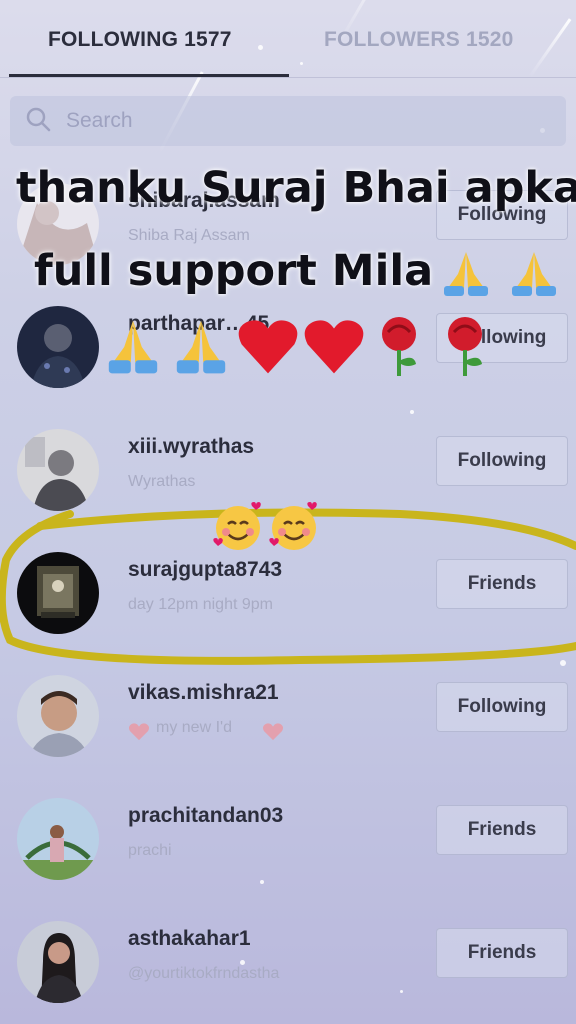  Describe the element at coordinates (296, 188) in the screenshot. I see `caption-line-1: thanku Suraj Bhai apka` at that location.